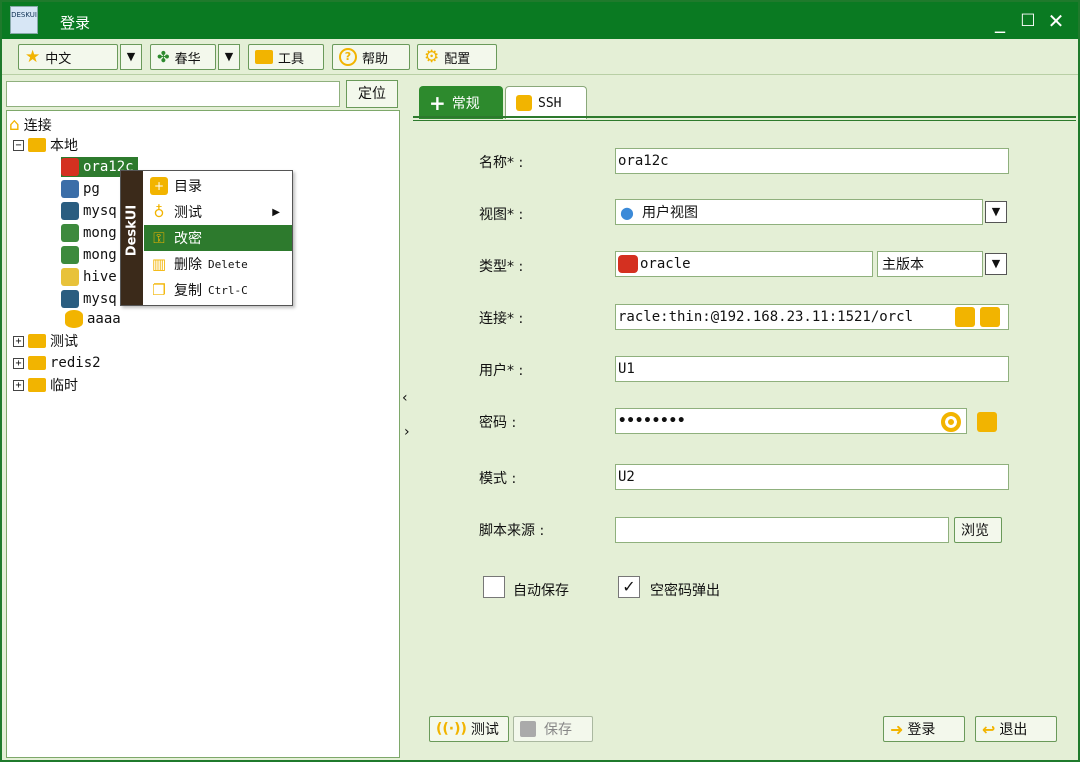 The height and width of the screenshot is (762, 1080). I want to click on config-button: ⚙ 配置, so click(457, 57).